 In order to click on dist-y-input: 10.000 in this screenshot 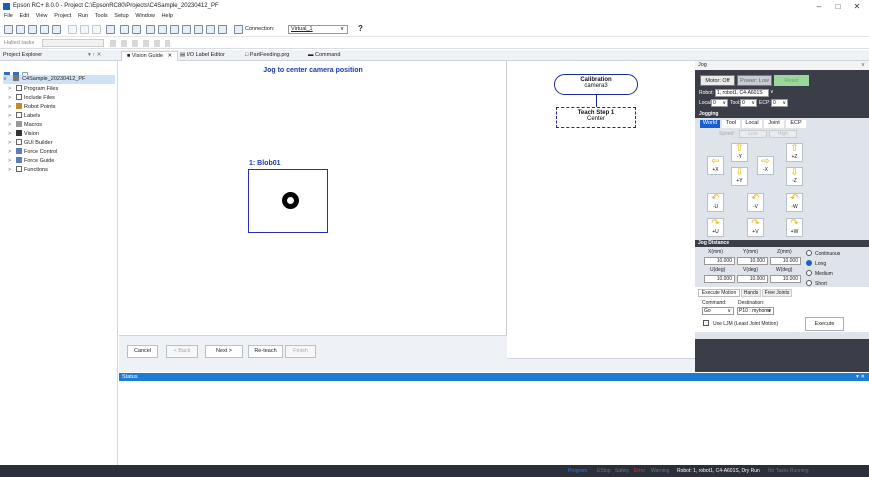, I will do `click(752, 261)`.